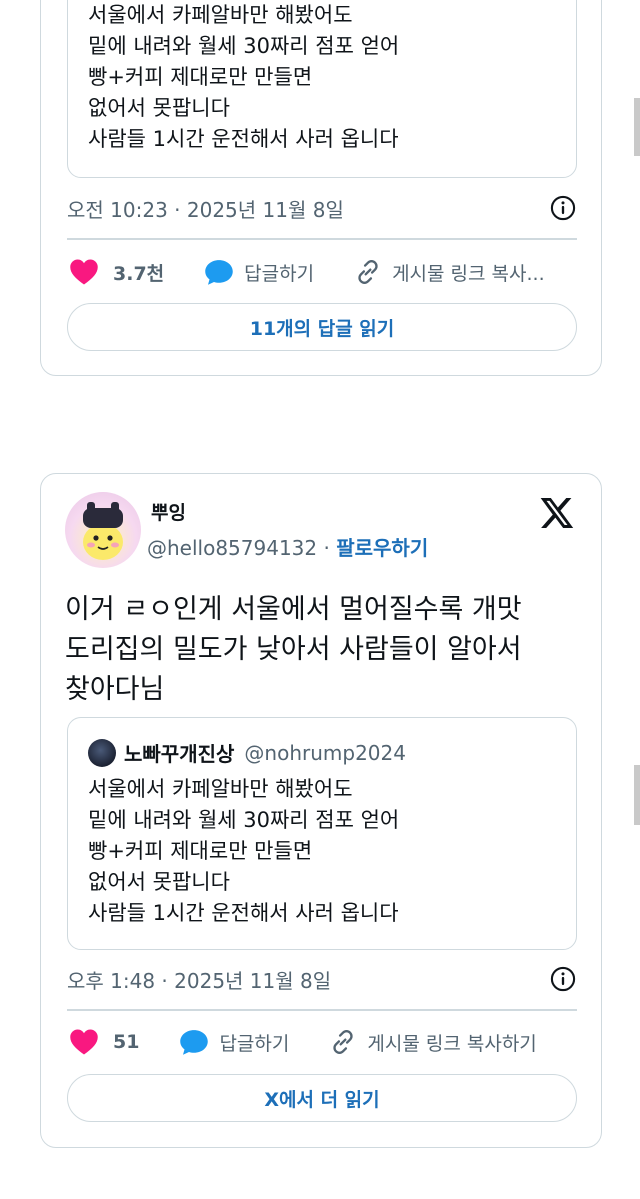 This screenshot has width=640, height=1199. I want to click on timestamp: 오전 10:23 · 2025년 11월 8일, so click(205, 208).